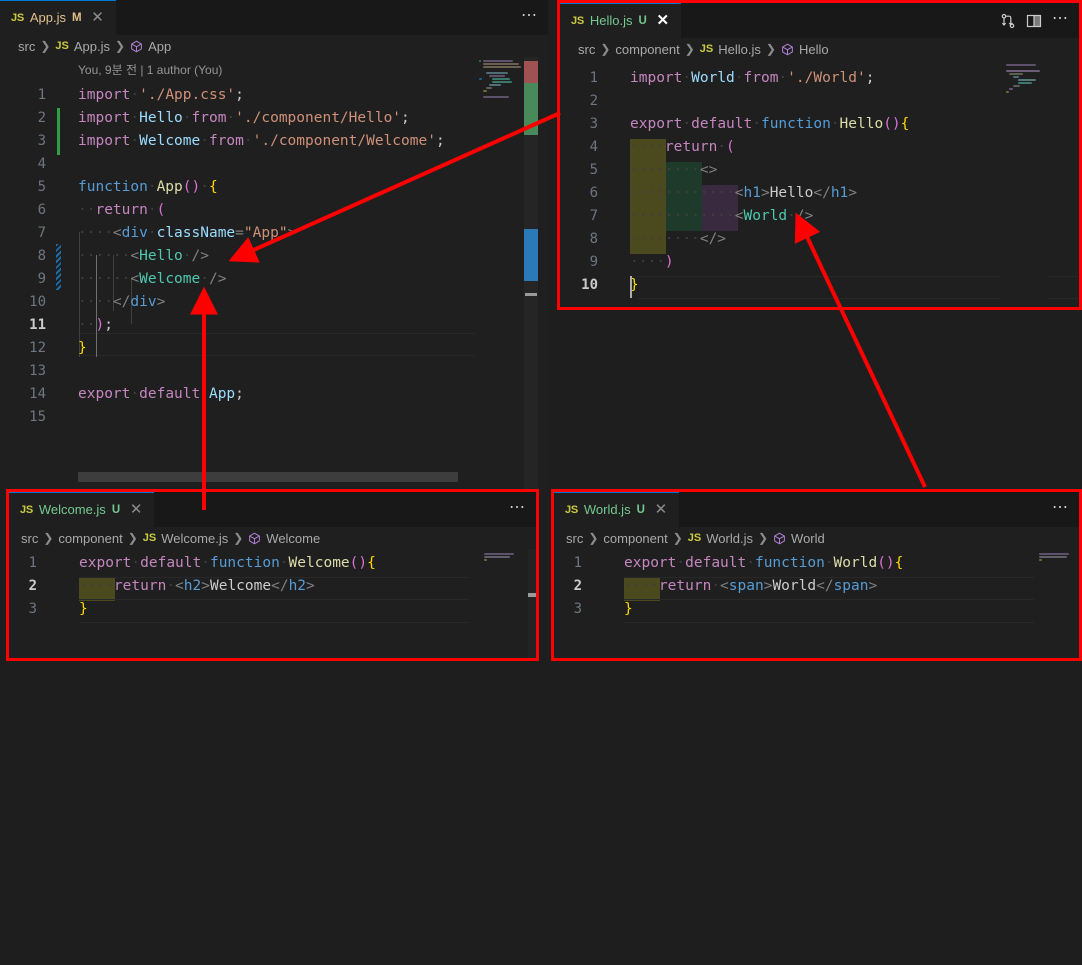  I want to click on minimap-appjs, so click(499, 273).